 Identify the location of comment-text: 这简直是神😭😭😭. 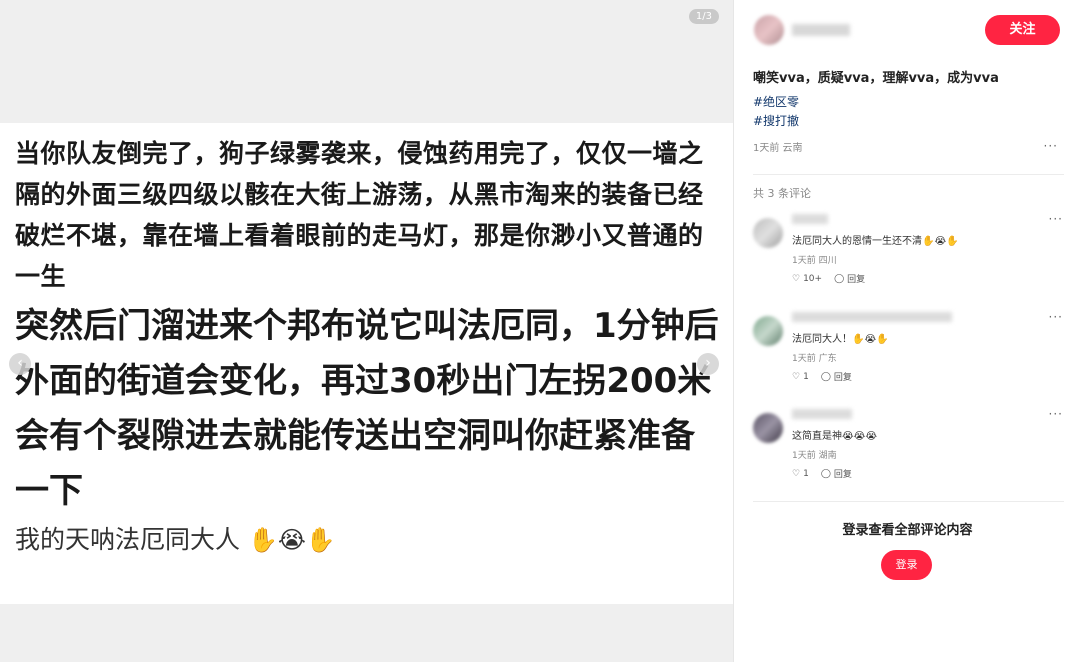
(835, 436).